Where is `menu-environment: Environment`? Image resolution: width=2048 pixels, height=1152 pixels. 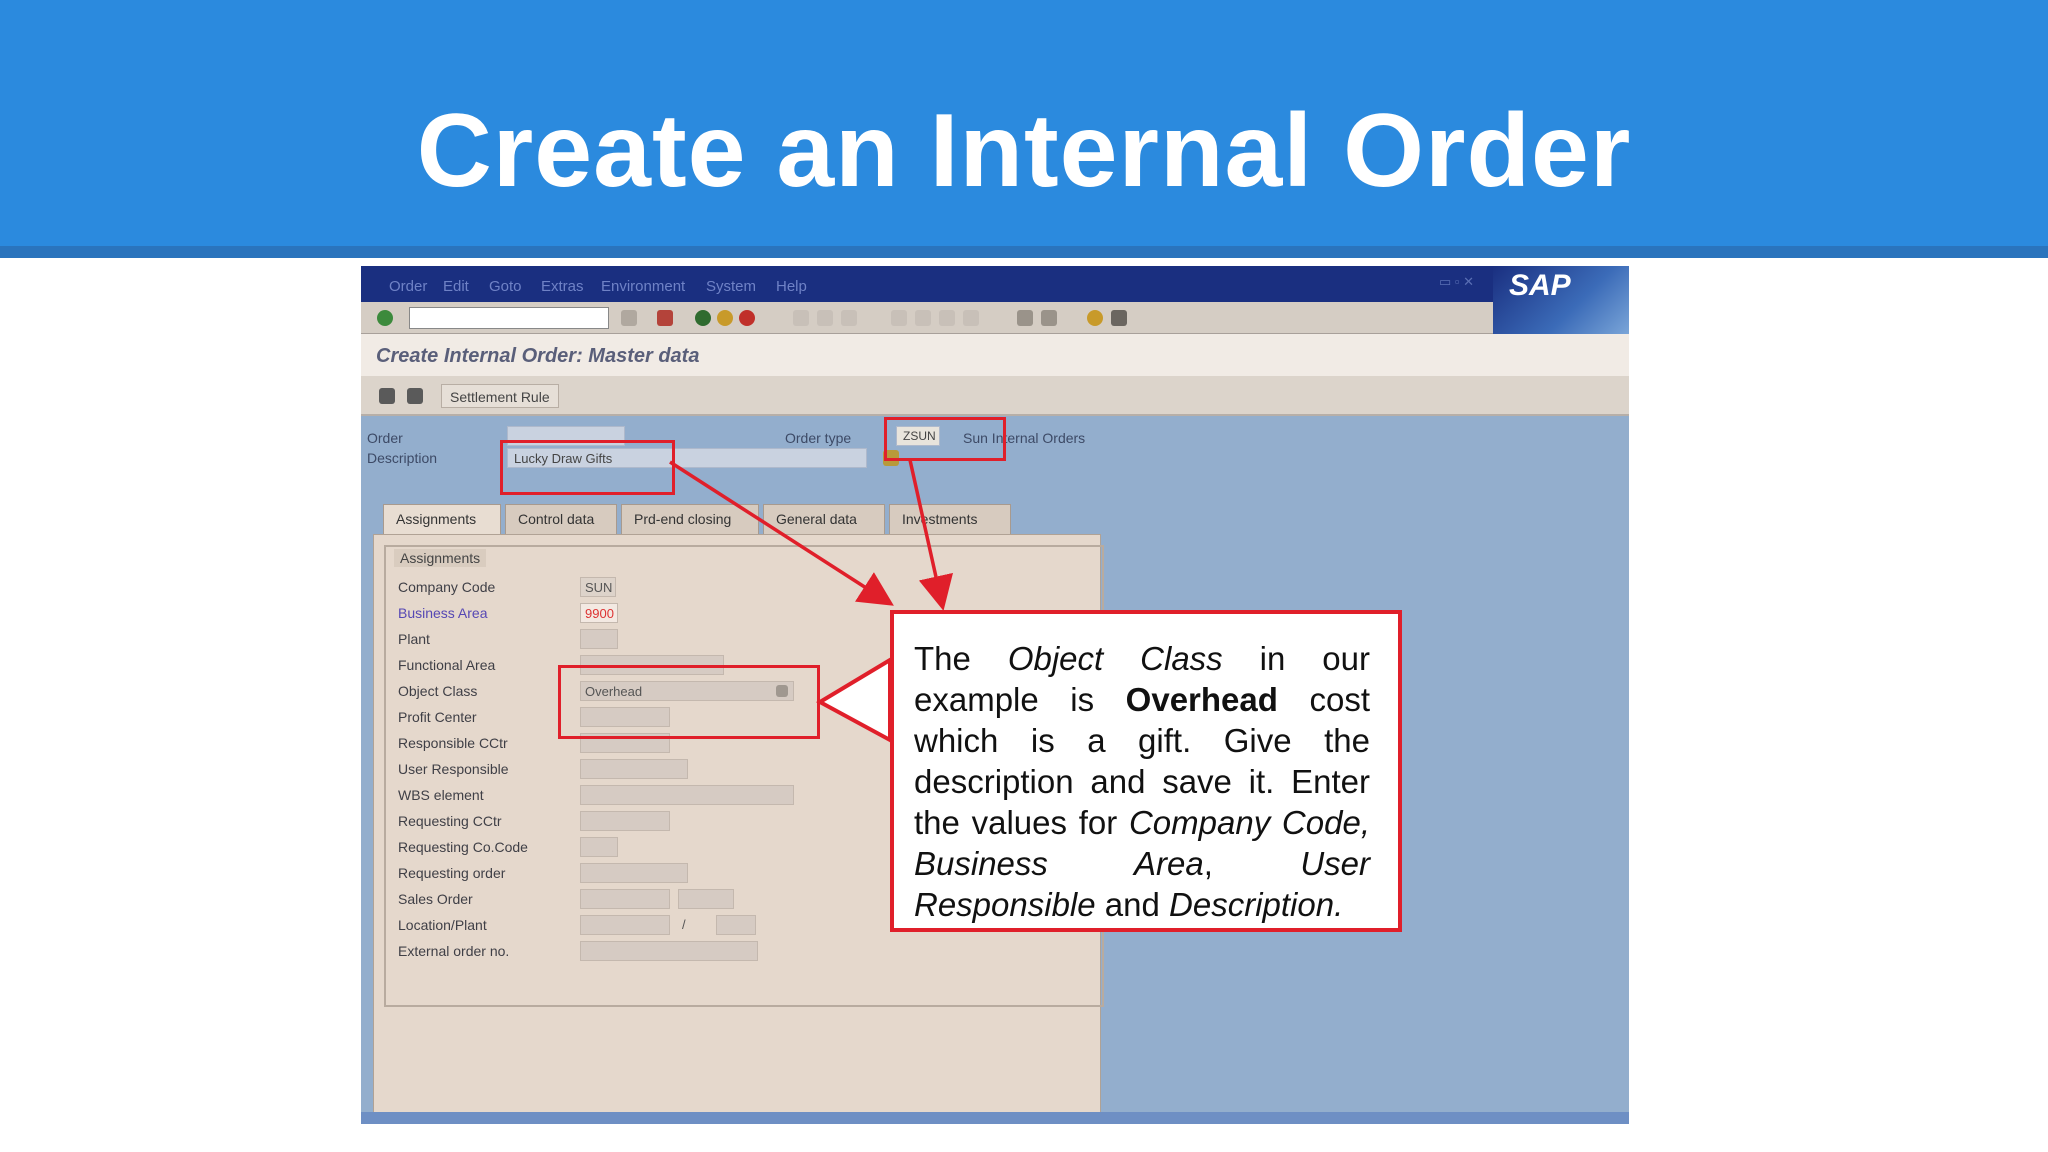
menu-environment: Environment is located at coordinates (643, 286).